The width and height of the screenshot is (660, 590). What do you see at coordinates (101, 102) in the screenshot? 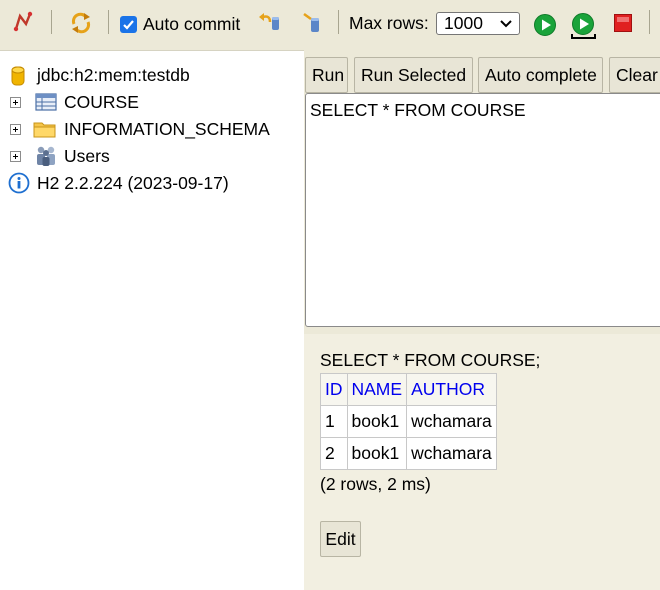
I see `tree-item-label: COURSE` at bounding box center [101, 102].